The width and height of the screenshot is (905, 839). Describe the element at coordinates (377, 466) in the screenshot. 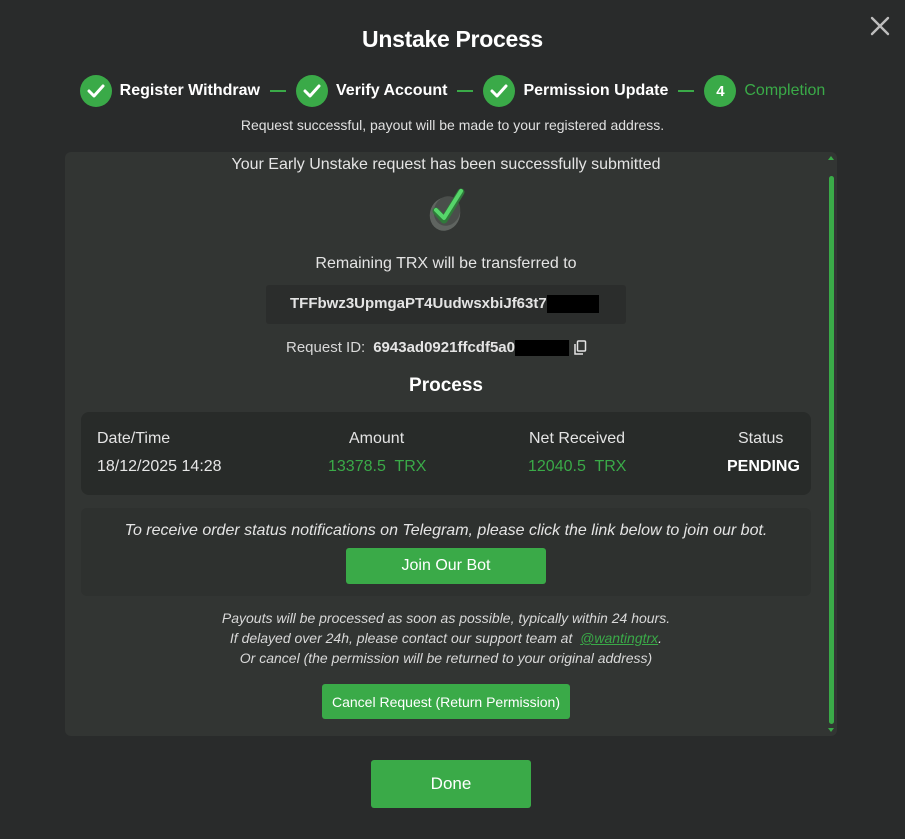

I see `cell-amount: 13378.5 TRX` at that location.